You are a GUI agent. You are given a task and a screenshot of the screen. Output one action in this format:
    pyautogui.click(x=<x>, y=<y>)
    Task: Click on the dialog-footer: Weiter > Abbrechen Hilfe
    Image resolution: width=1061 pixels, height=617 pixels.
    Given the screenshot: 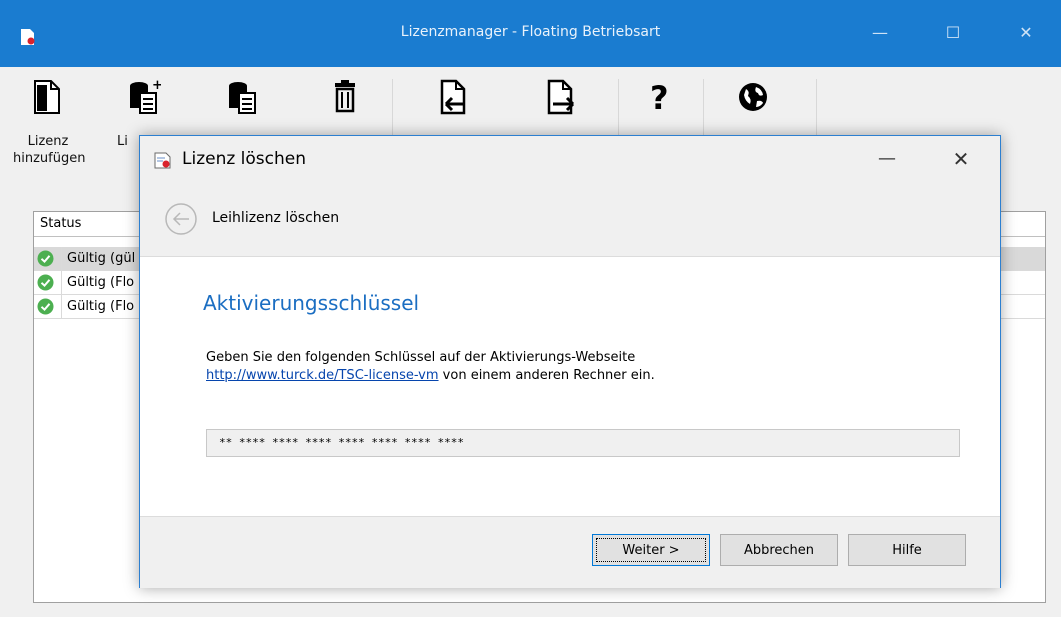 What is the action you would take?
    pyautogui.click(x=570, y=552)
    